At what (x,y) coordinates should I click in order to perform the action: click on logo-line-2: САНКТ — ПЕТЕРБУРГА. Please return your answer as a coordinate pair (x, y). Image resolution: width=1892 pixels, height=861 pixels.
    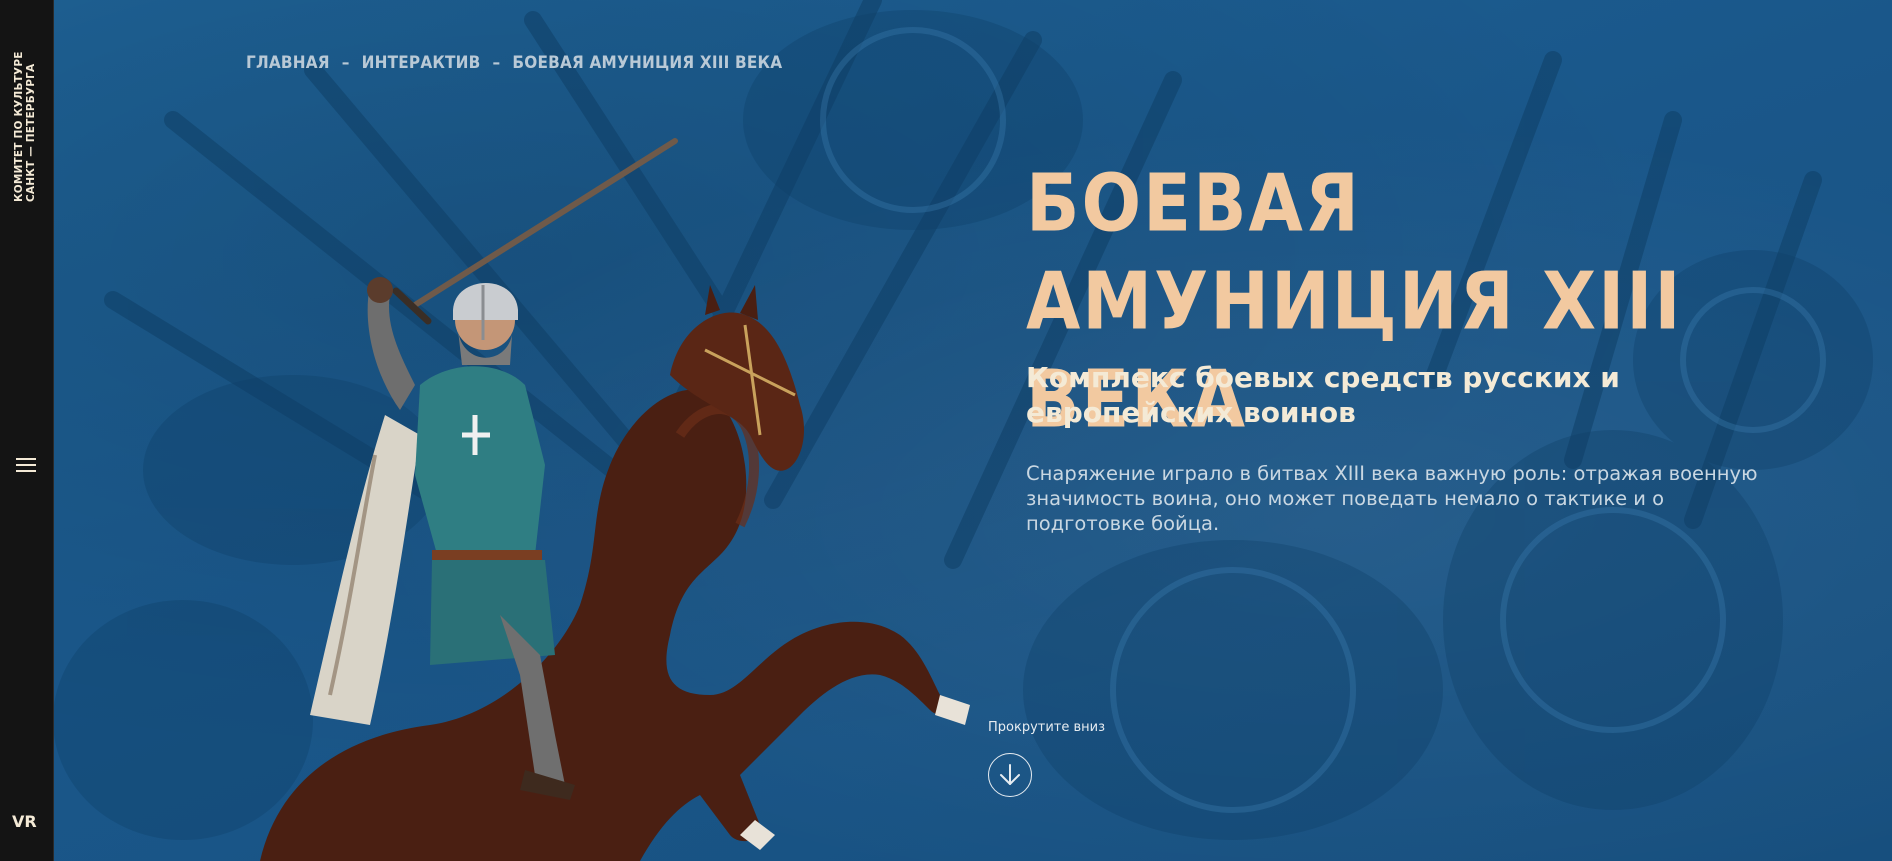
    Looking at the image, I should click on (31, 132).